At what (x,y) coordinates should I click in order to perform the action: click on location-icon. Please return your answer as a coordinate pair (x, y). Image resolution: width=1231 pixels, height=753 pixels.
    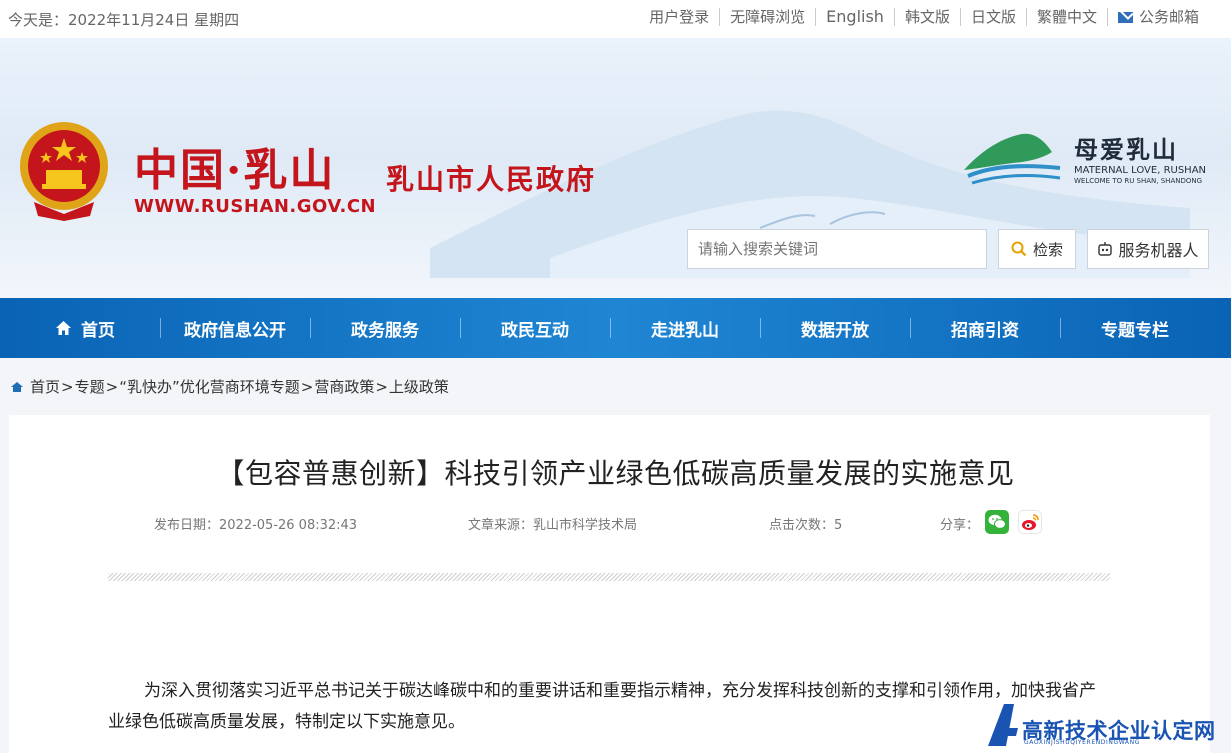
    Looking at the image, I should click on (17, 386).